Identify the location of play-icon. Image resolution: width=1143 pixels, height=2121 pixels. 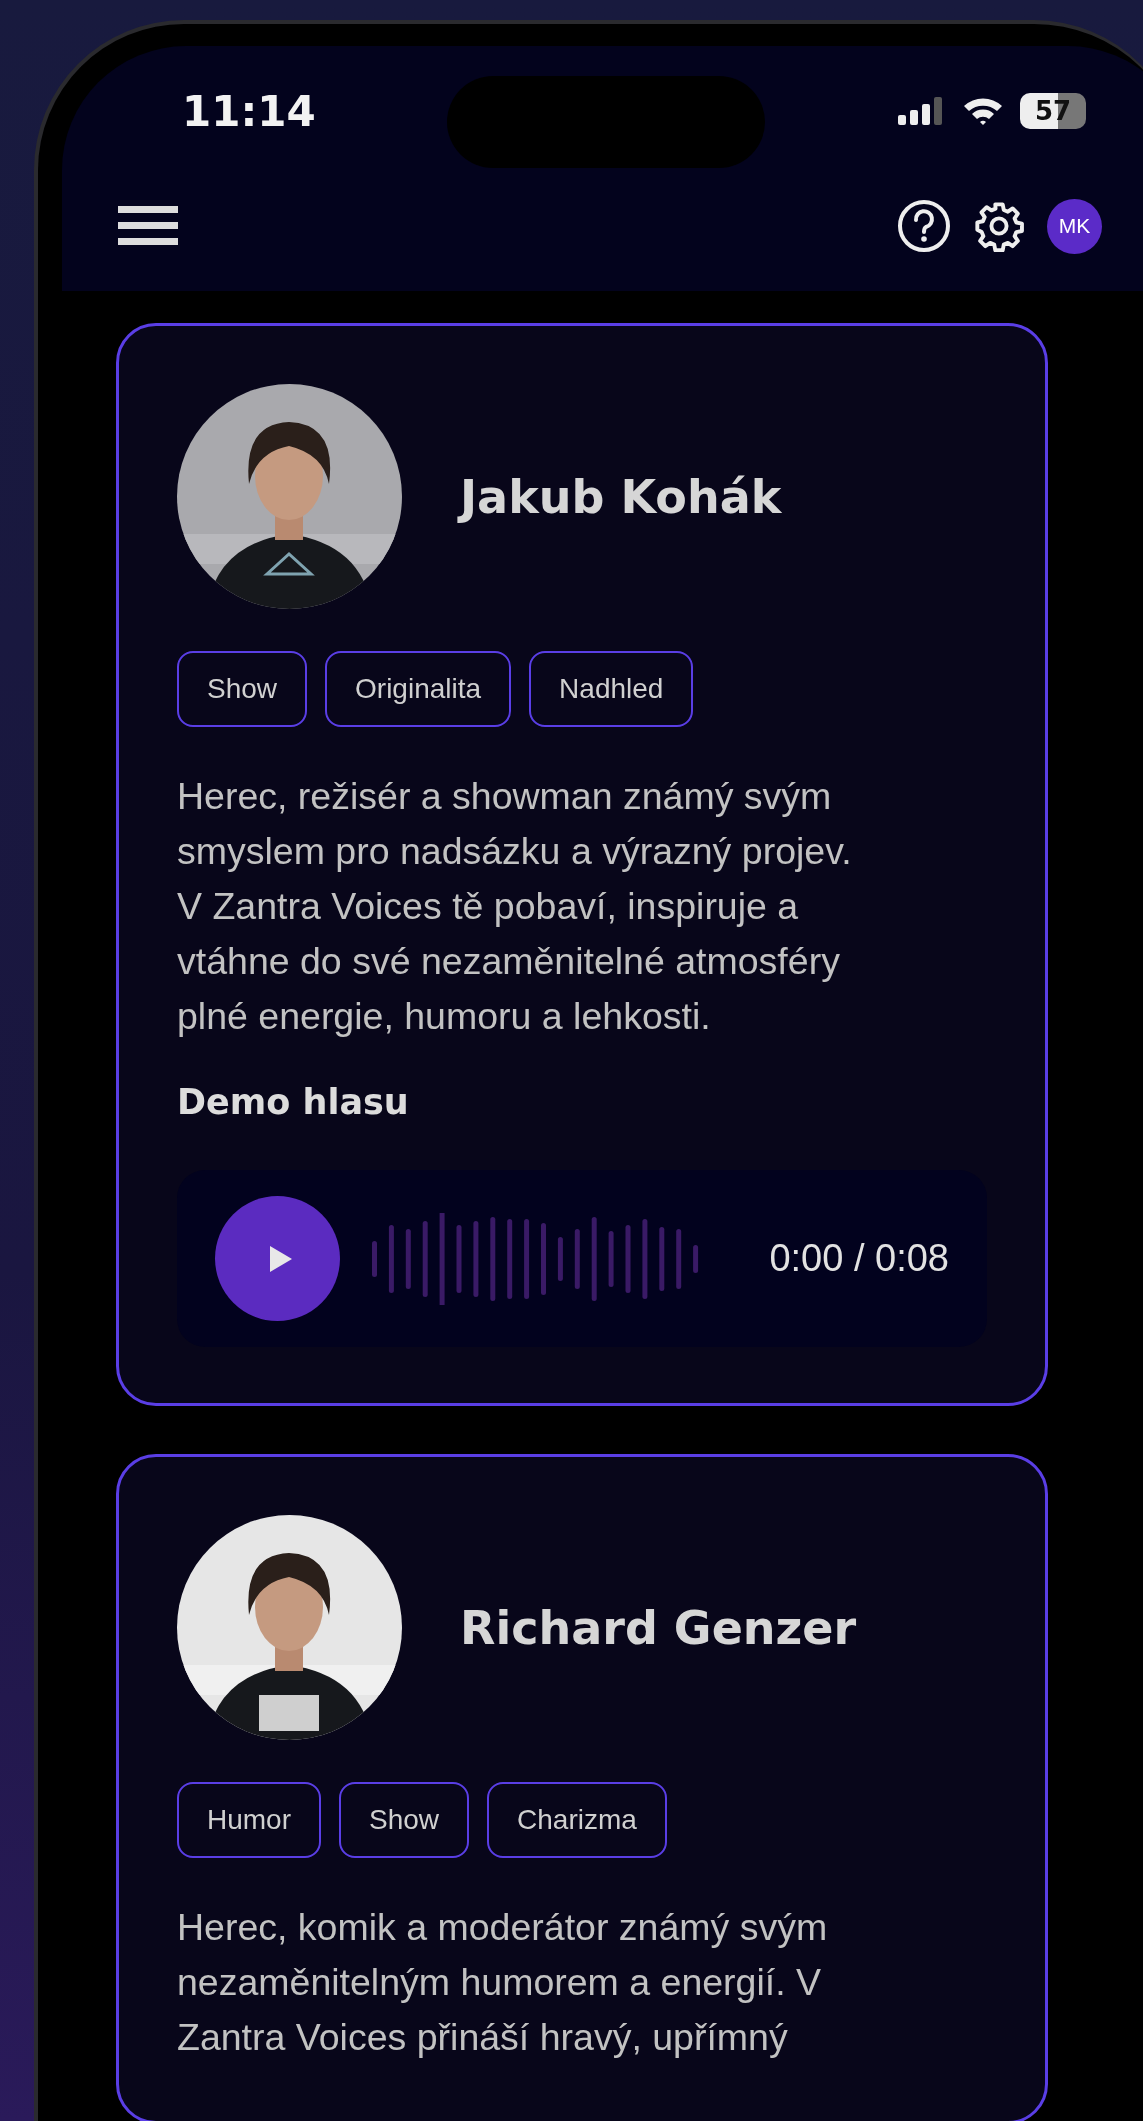
(280, 1258).